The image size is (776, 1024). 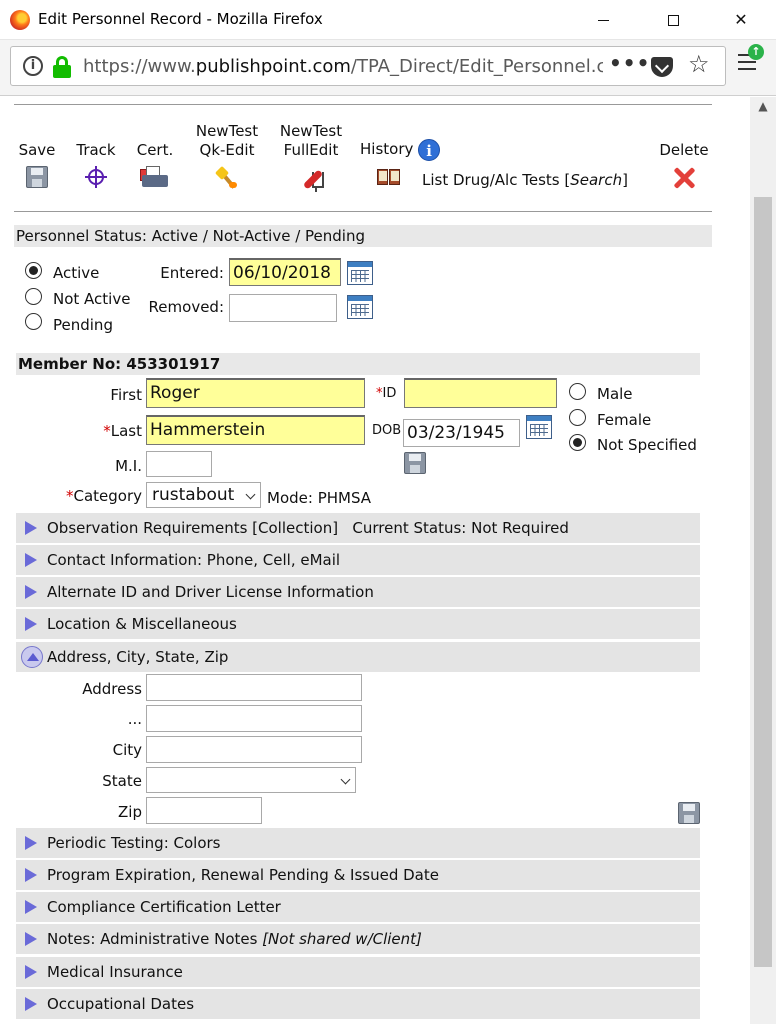 I want to click on history-label: History, so click(x=387, y=149).